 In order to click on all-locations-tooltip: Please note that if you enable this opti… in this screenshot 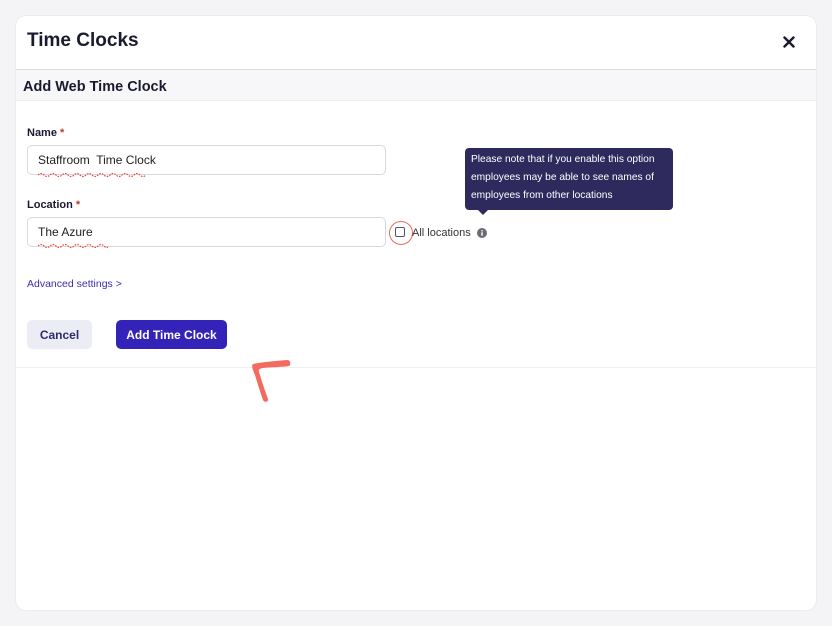, I will do `click(569, 179)`.